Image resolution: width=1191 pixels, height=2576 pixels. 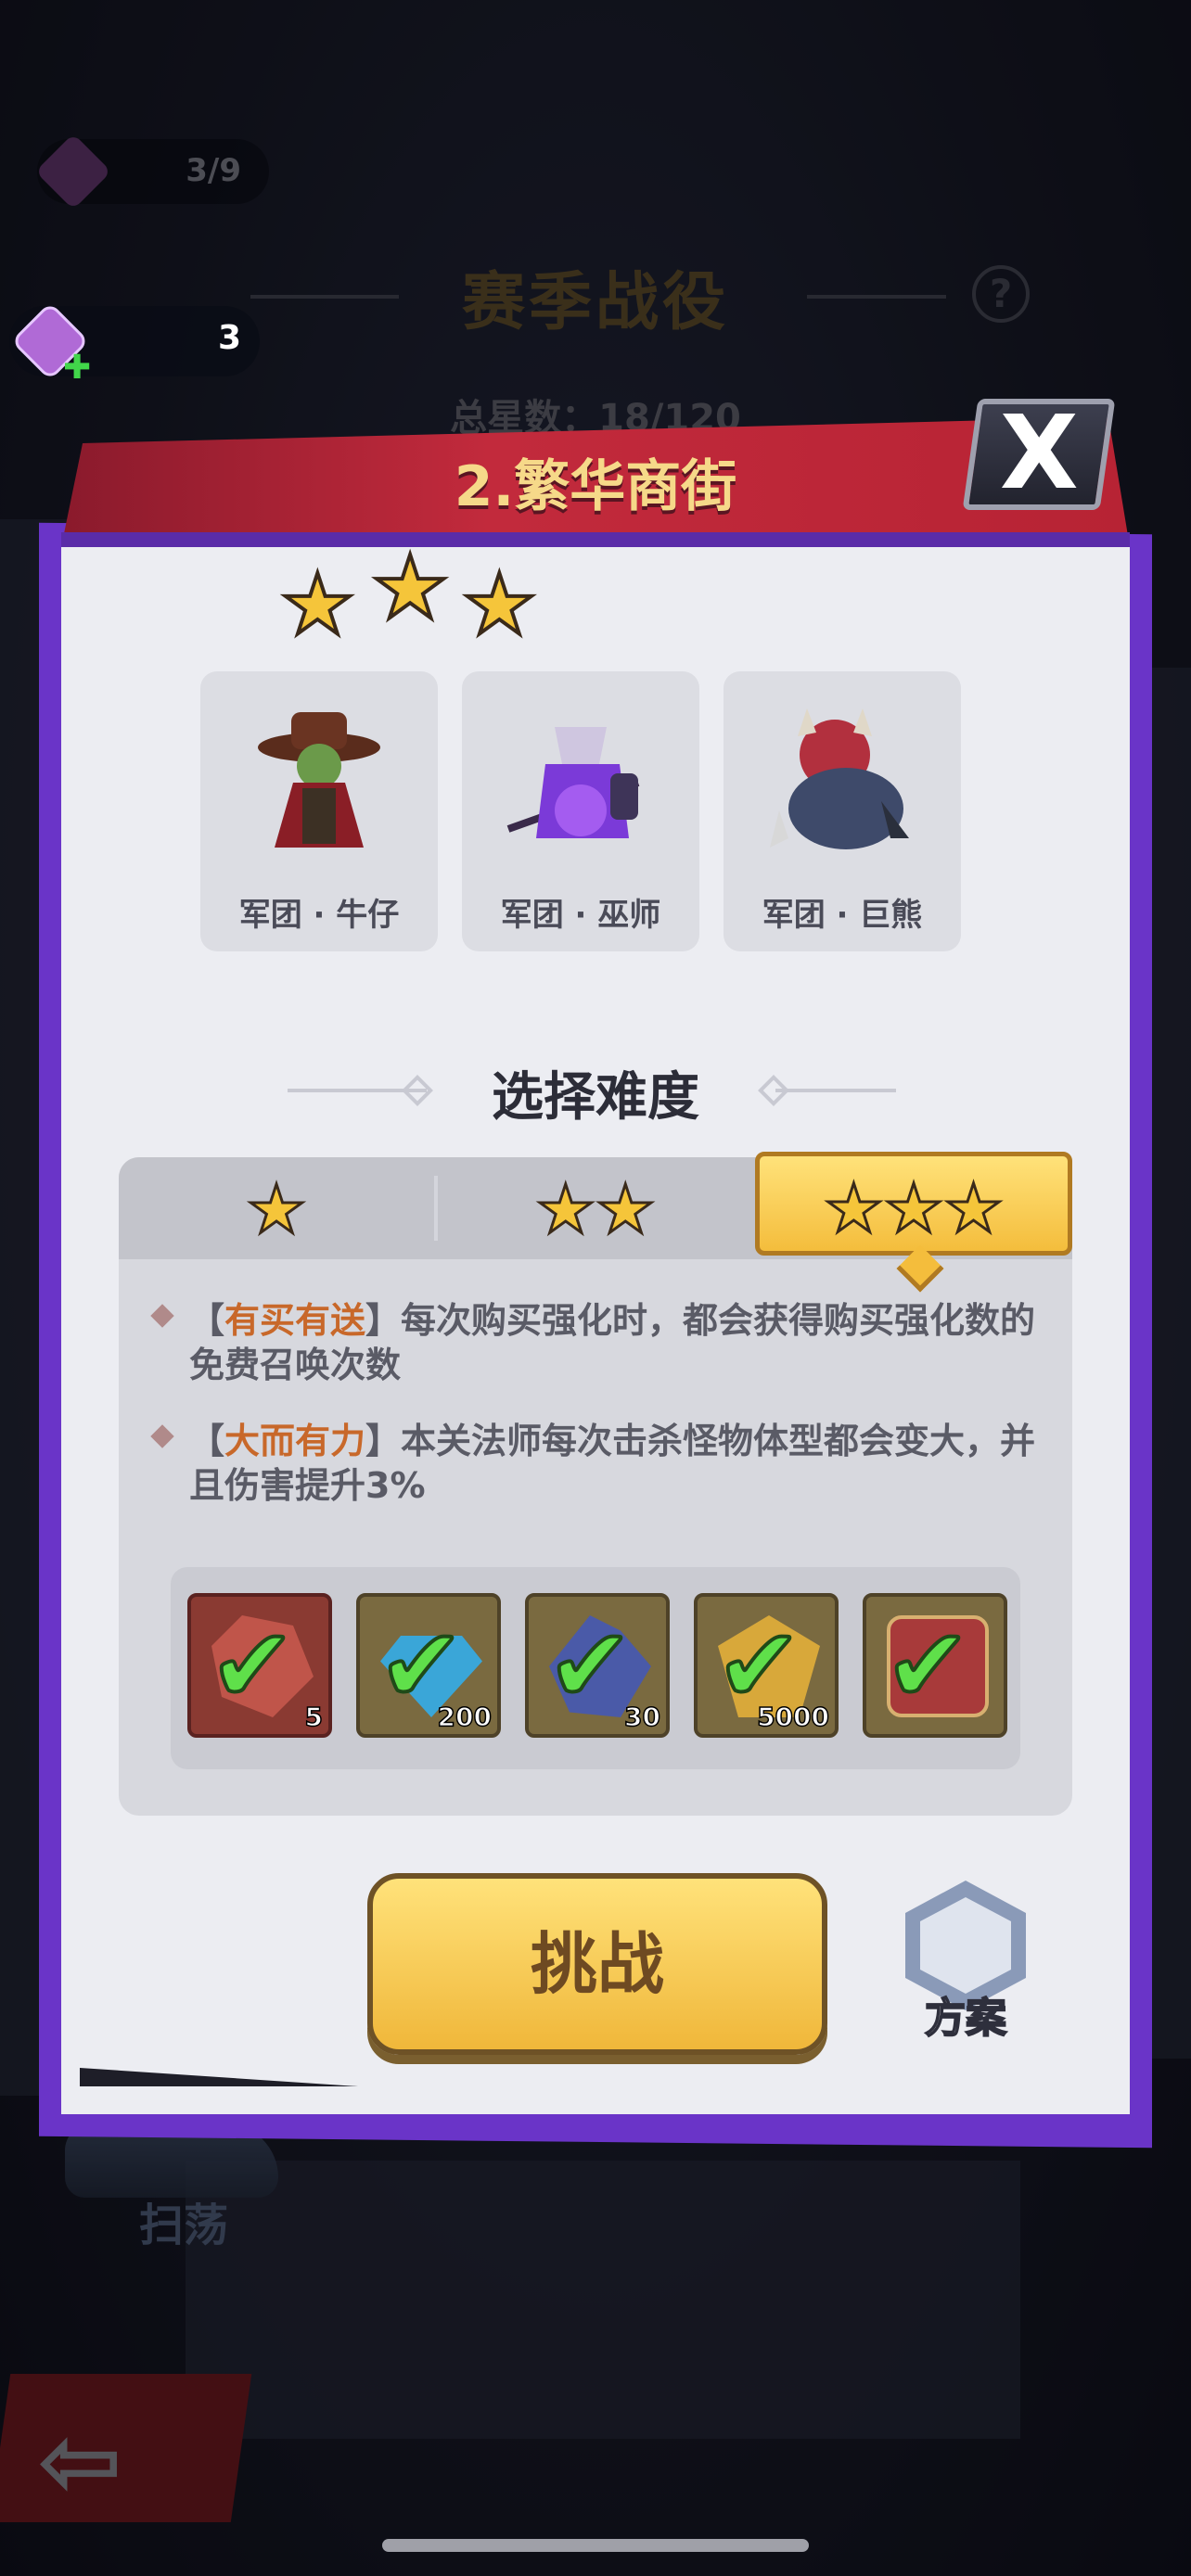 What do you see at coordinates (842, 780) in the screenshot?
I see `red-bear-icon` at bounding box center [842, 780].